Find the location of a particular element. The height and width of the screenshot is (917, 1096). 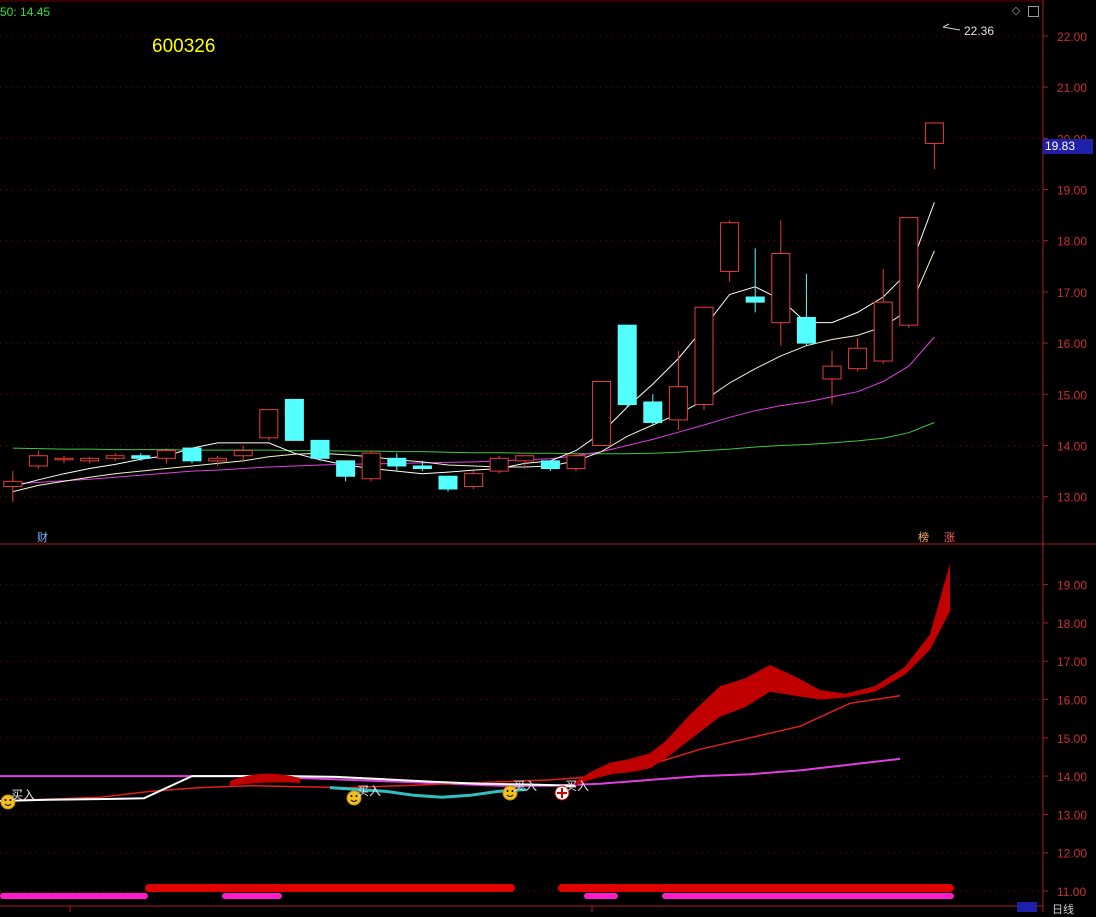

diamond-icon: ◇ is located at coordinates (1016, 11).